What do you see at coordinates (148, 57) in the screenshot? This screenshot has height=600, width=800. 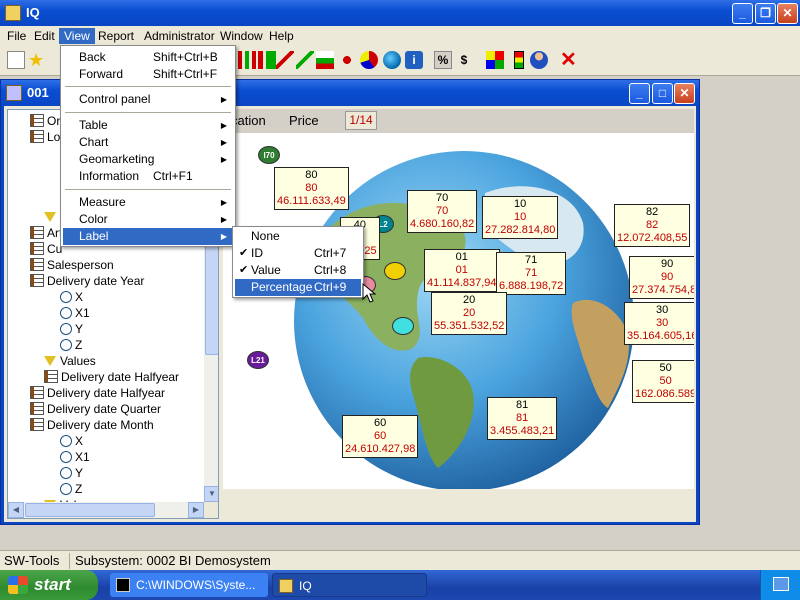 I see `view-menu-item-back: Back Shift+Ctrl+B` at bounding box center [148, 57].